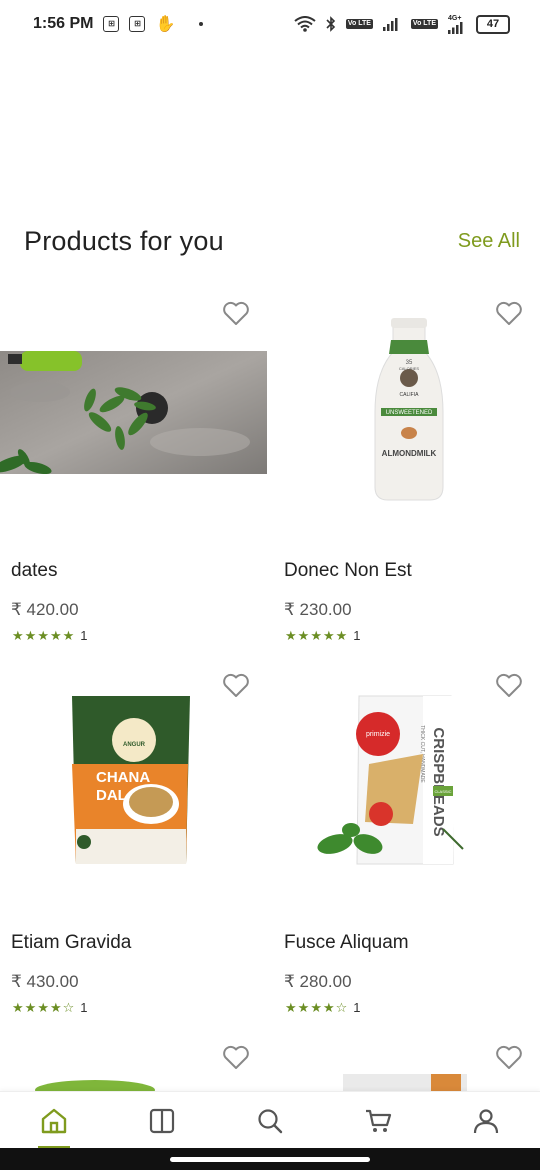  Describe the element at coordinates (123, 777) in the screenshot. I see `chana-title-line1: CHANA` at that location.